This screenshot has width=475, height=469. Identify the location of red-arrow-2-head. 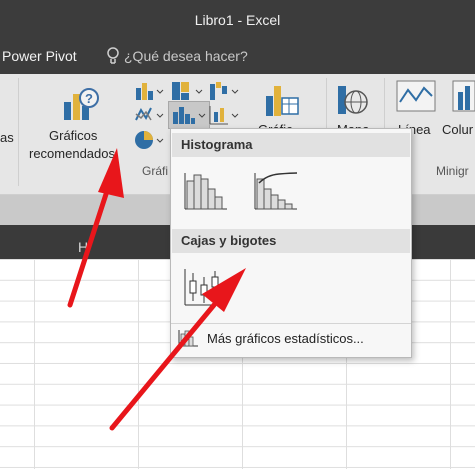
(224, 290).